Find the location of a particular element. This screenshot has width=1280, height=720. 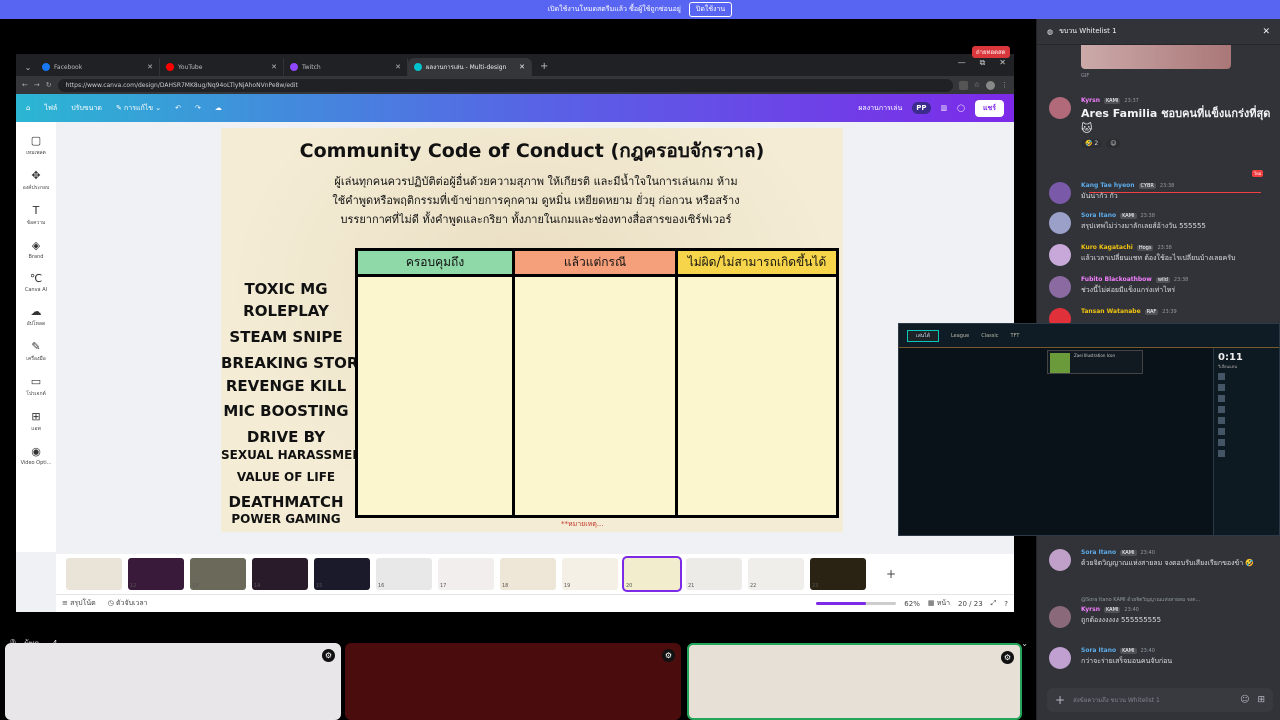

emoji-icon: ☺ is located at coordinates (1244, 700).